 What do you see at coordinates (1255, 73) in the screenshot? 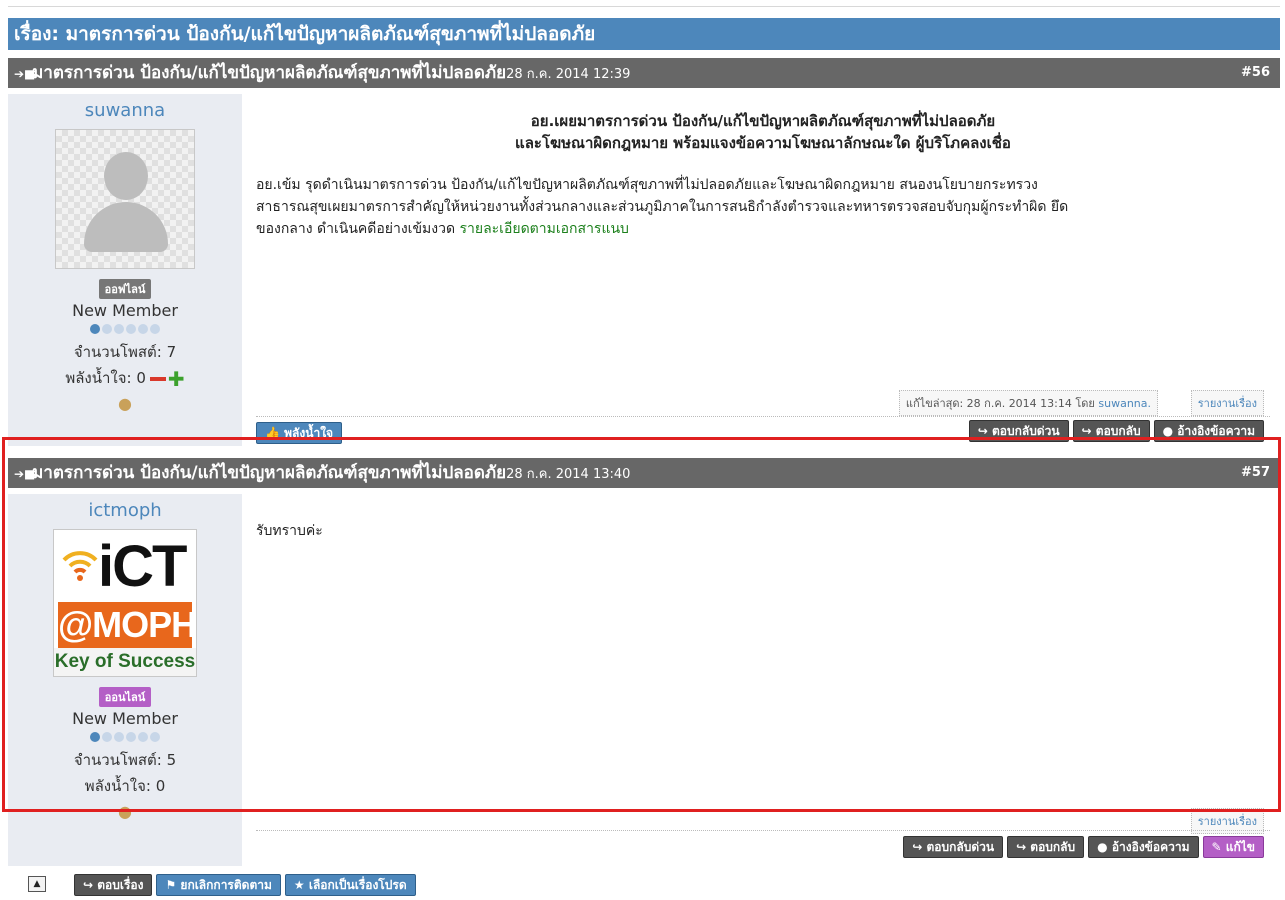
I see `post-number: #56` at bounding box center [1255, 73].